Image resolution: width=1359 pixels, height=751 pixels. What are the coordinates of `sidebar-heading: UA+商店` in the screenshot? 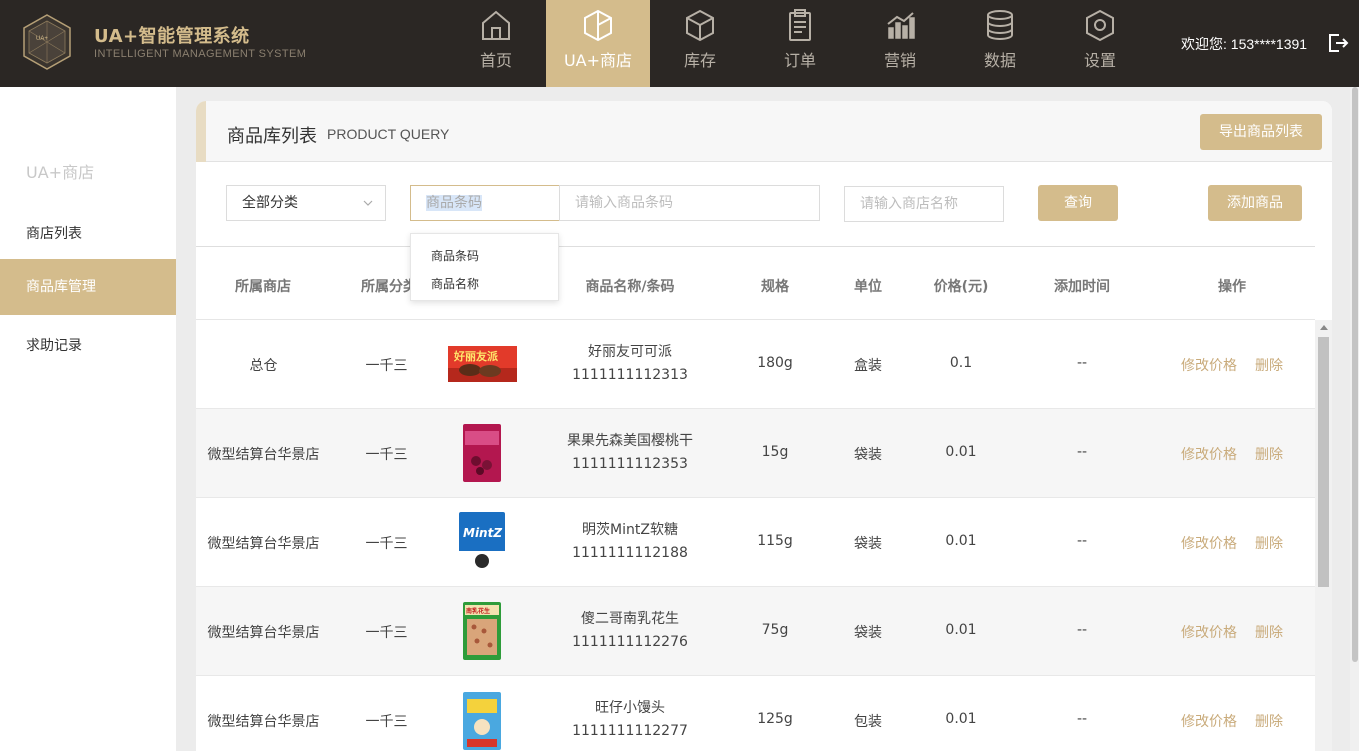 It's located at (60, 172).